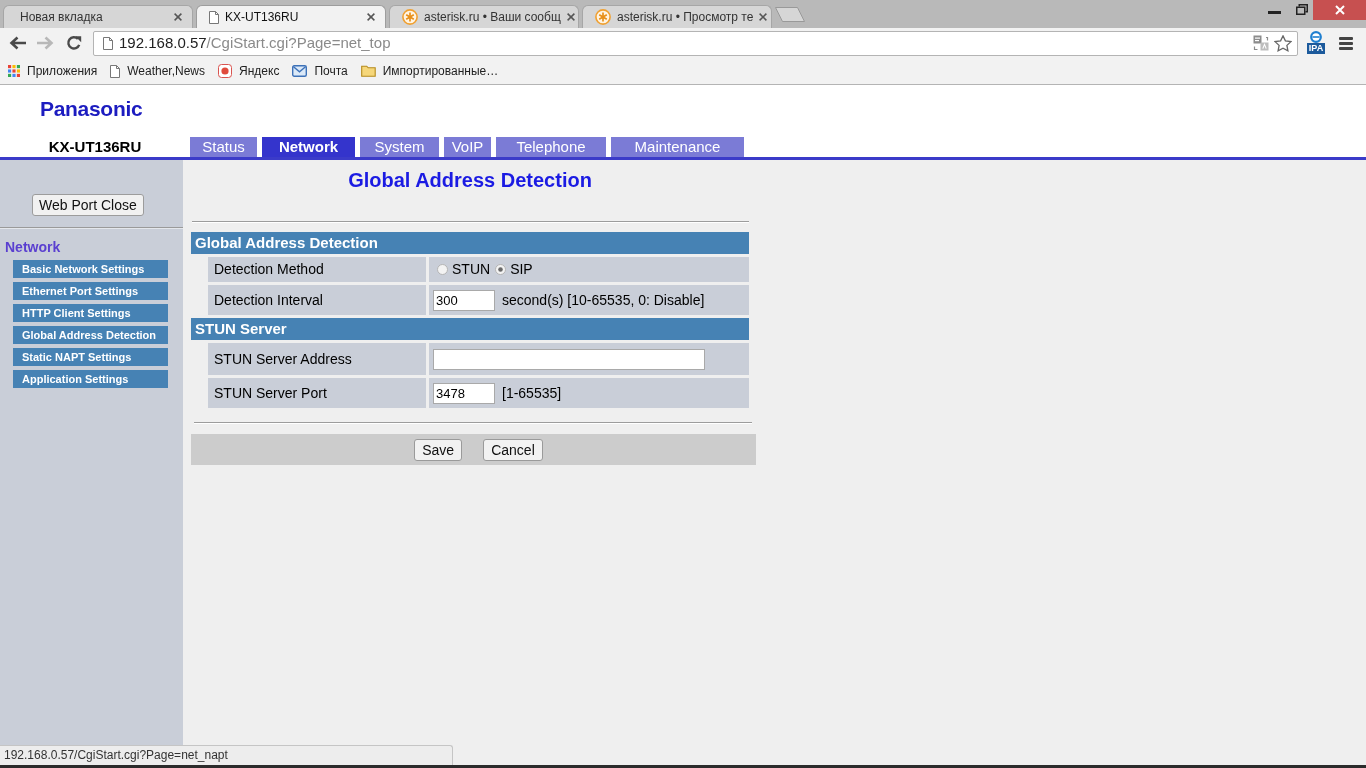 The width and height of the screenshot is (1366, 768). I want to click on site-icon, so click(225, 71).